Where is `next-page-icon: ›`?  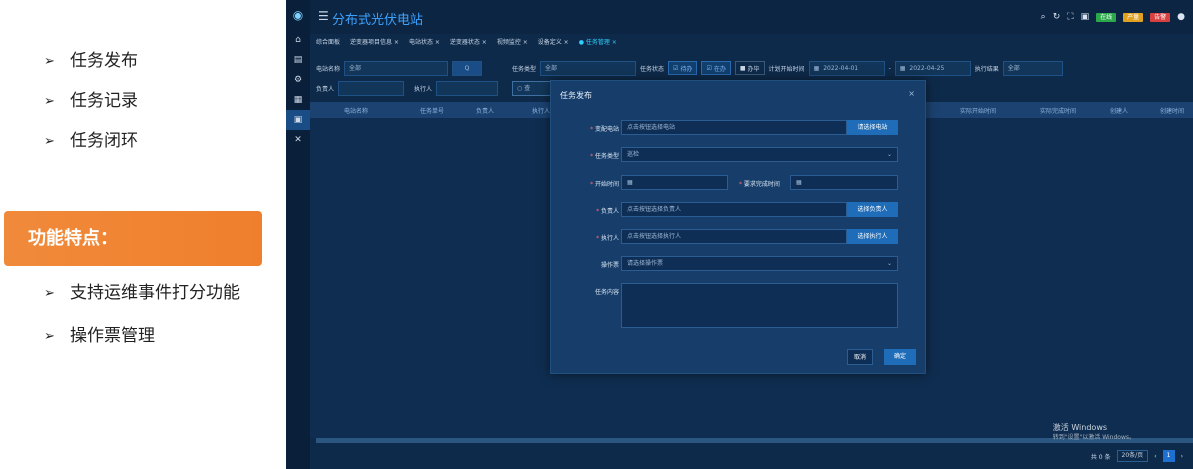 next-page-icon: › is located at coordinates (1182, 456).